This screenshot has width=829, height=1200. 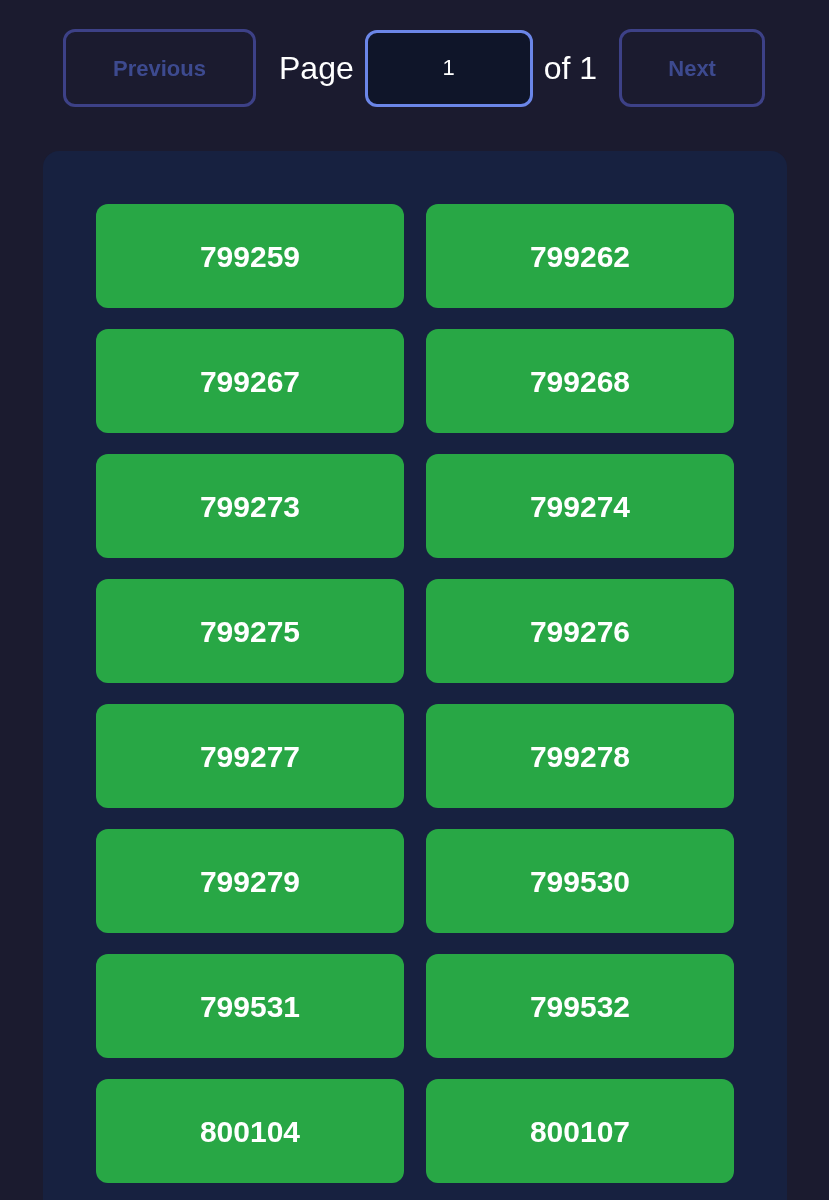 I want to click on item-button: 799532, so click(x=580, y=1006).